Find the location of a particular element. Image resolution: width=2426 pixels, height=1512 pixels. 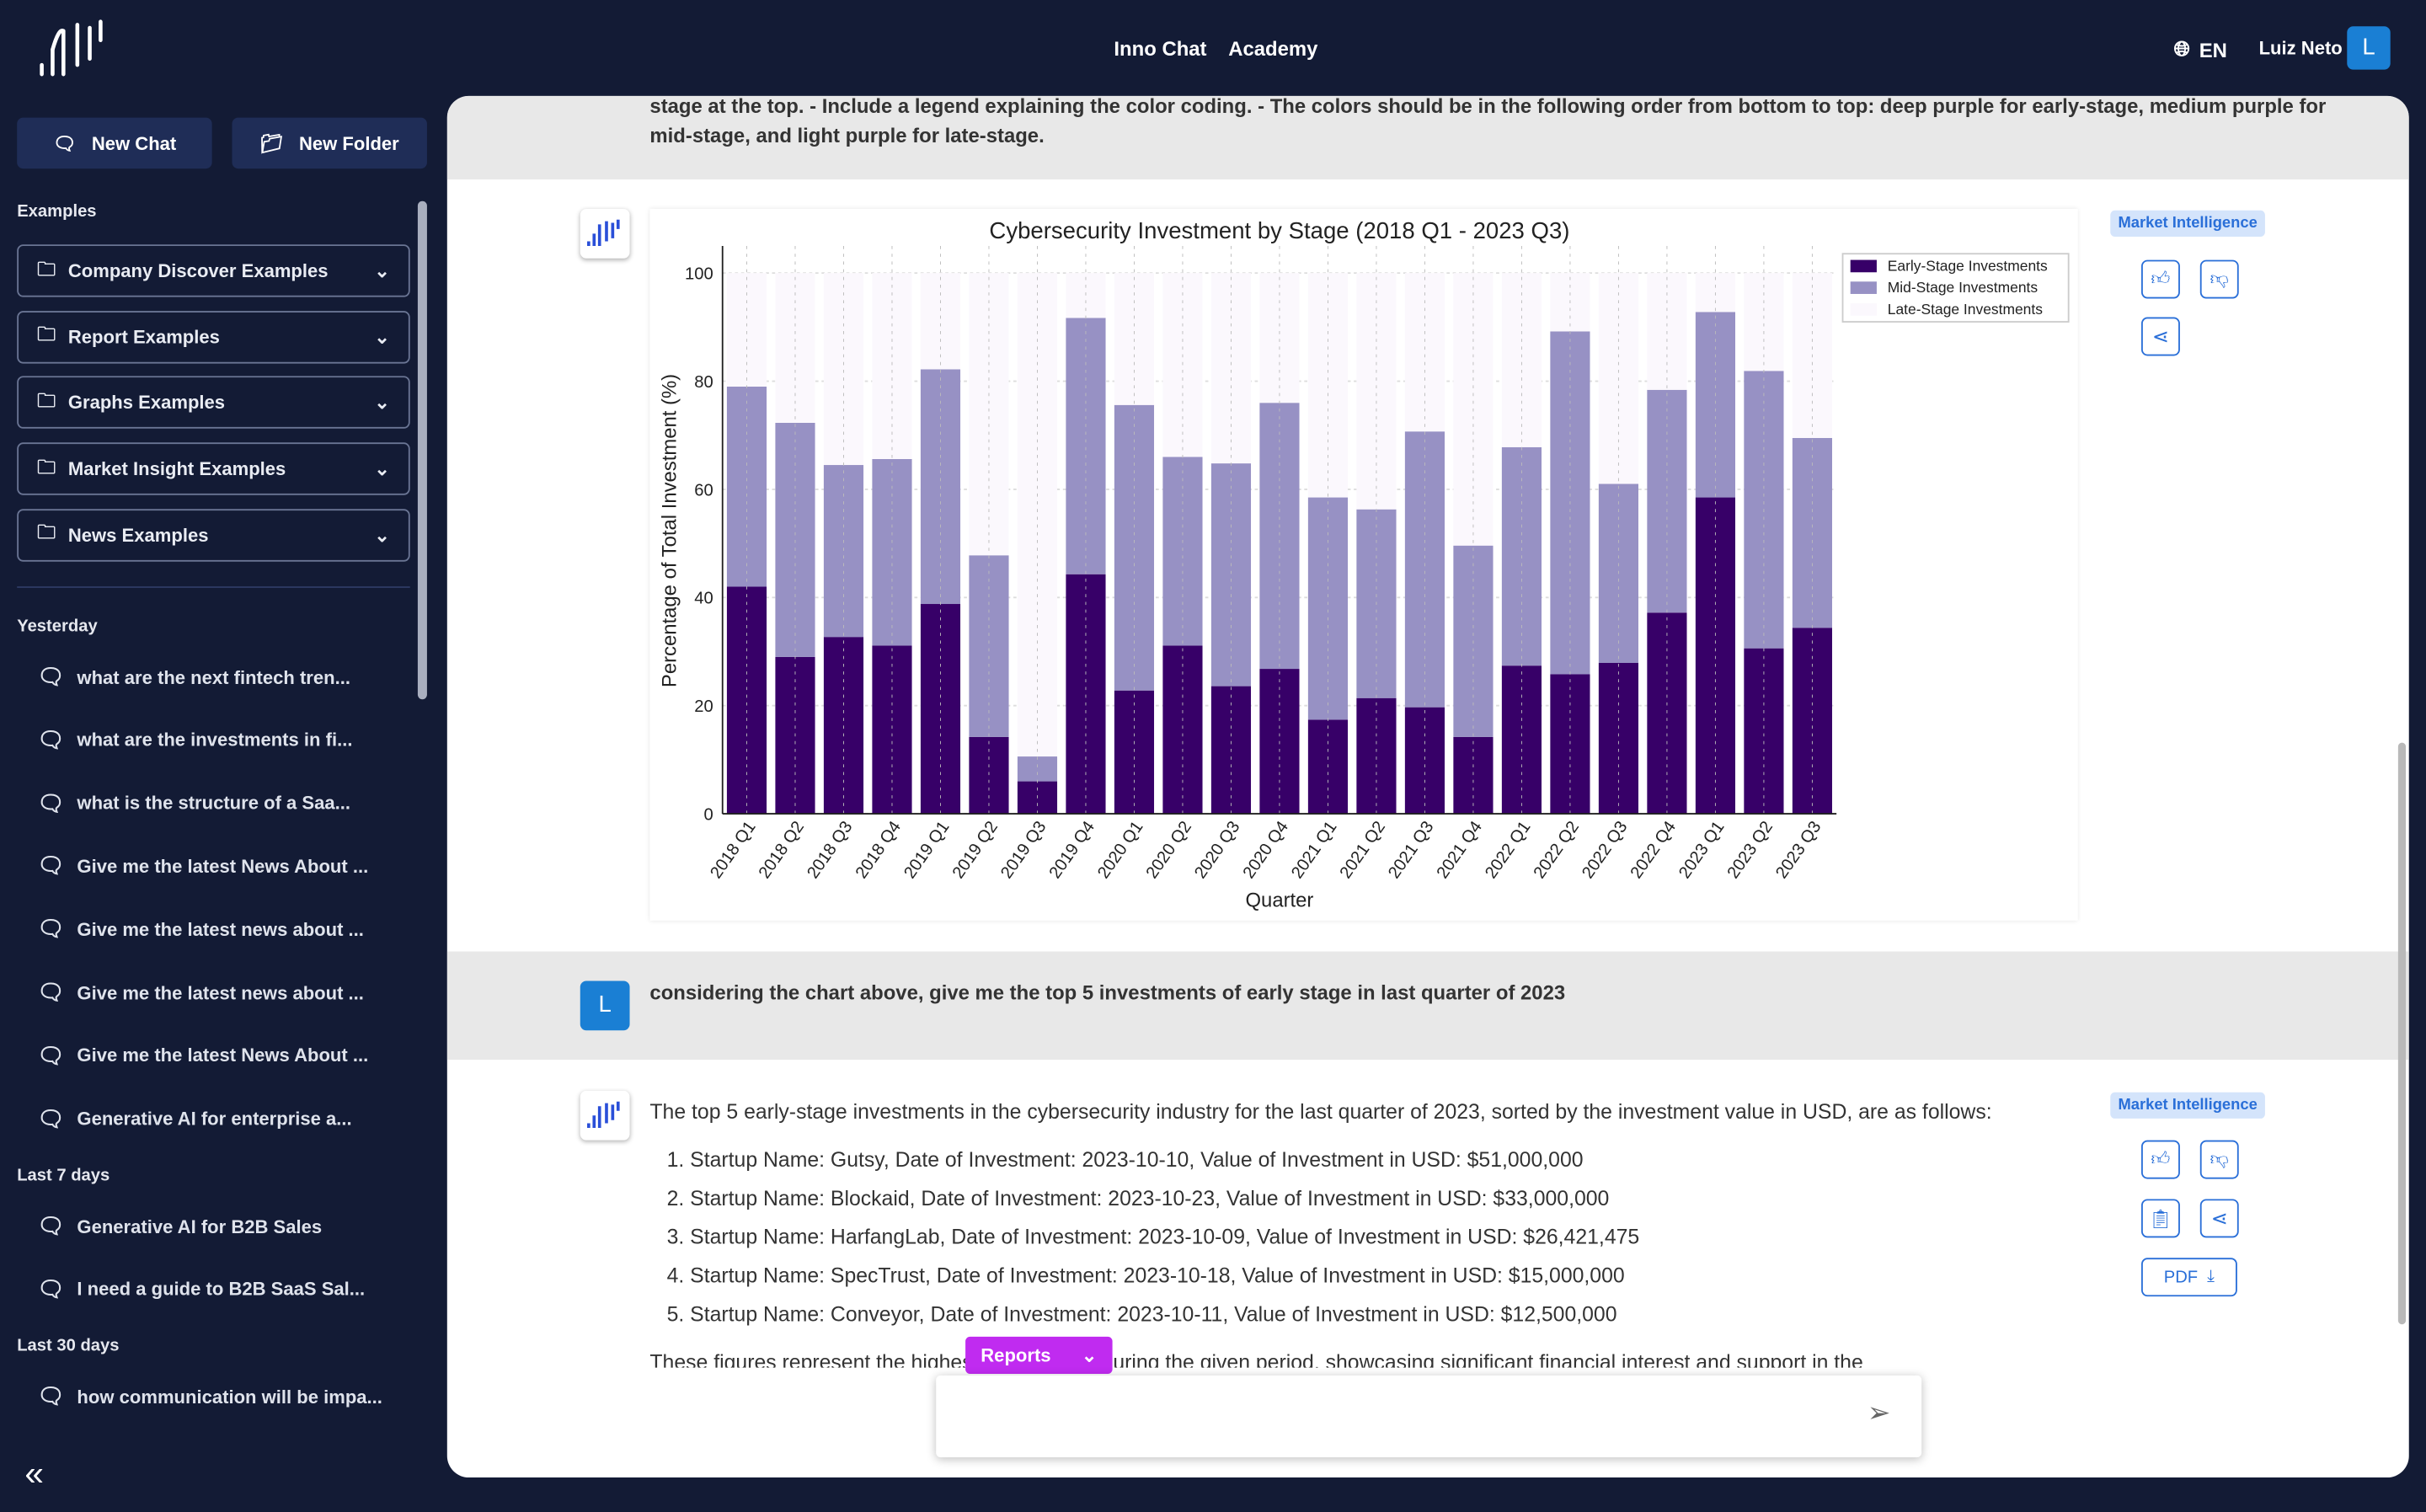

y-tick-label: 100 is located at coordinates (699, 273).